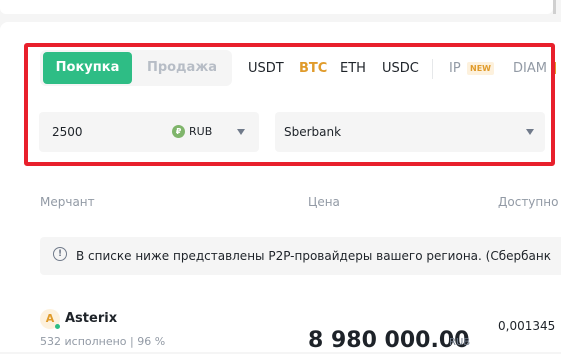 The image size is (561, 354). What do you see at coordinates (527, 326) in the screenshot?
I see `available-amount: 0,001345` at bounding box center [527, 326].